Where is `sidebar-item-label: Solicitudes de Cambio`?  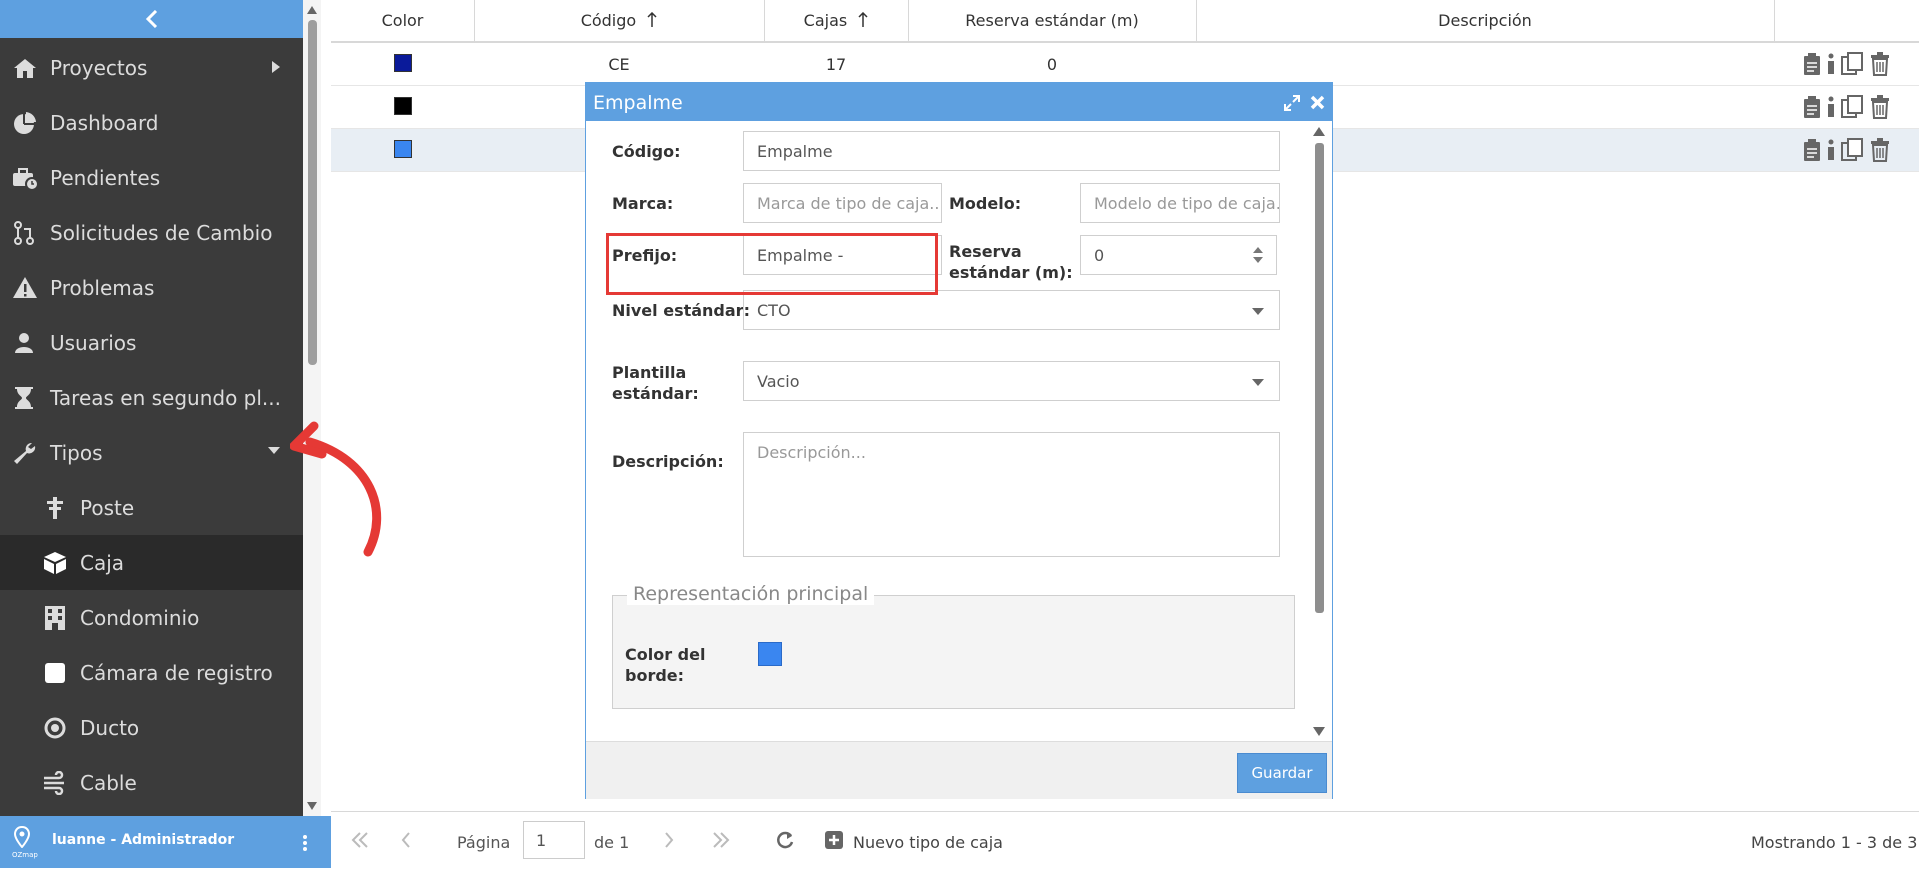
sidebar-item-label: Solicitudes de Cambio is located at coordinates (161, 233).